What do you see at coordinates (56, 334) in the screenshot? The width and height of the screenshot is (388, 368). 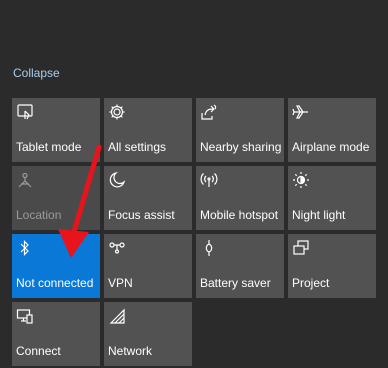 I see `tile-connect: Connect` at bounding box center [56, 334].